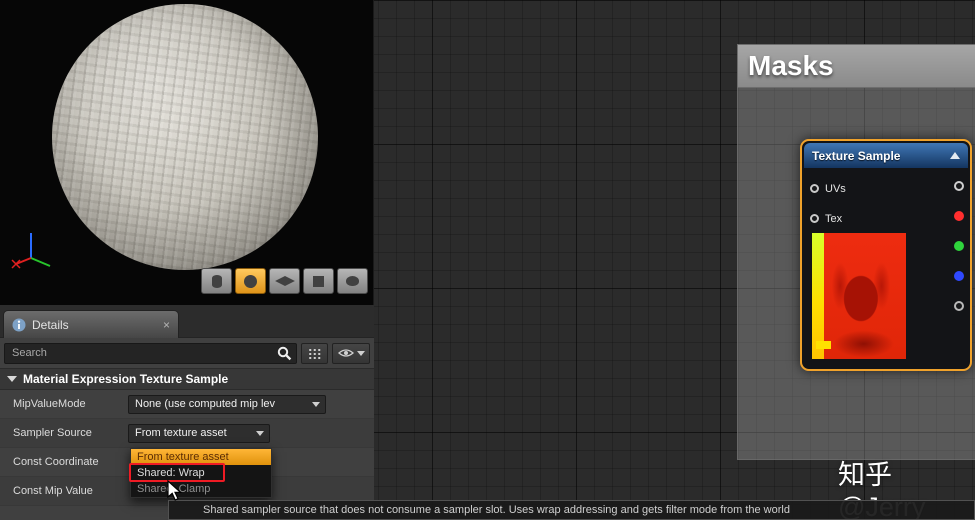 The width and height of the screenshot is (975, 520). I want to click on cylinder-icon, so click(216, 281).